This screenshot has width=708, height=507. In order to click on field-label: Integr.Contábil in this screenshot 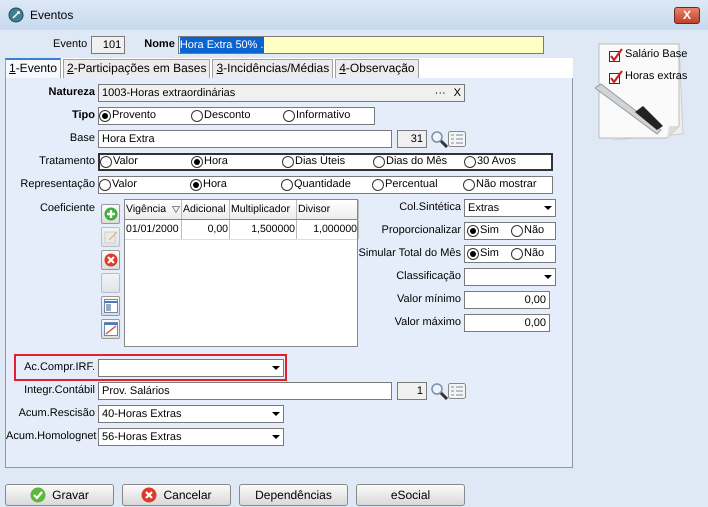, I will do `click(59, 391)`.